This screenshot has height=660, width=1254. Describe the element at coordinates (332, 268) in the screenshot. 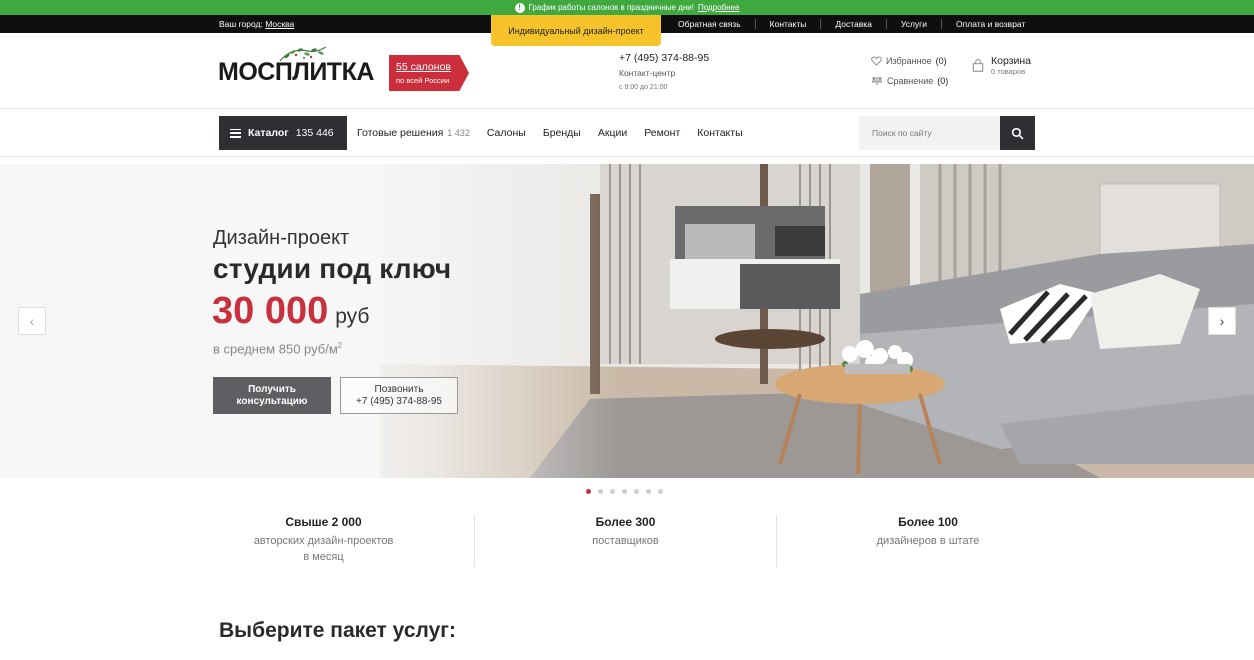

I see `hero-title: студии под ключ` at that location.